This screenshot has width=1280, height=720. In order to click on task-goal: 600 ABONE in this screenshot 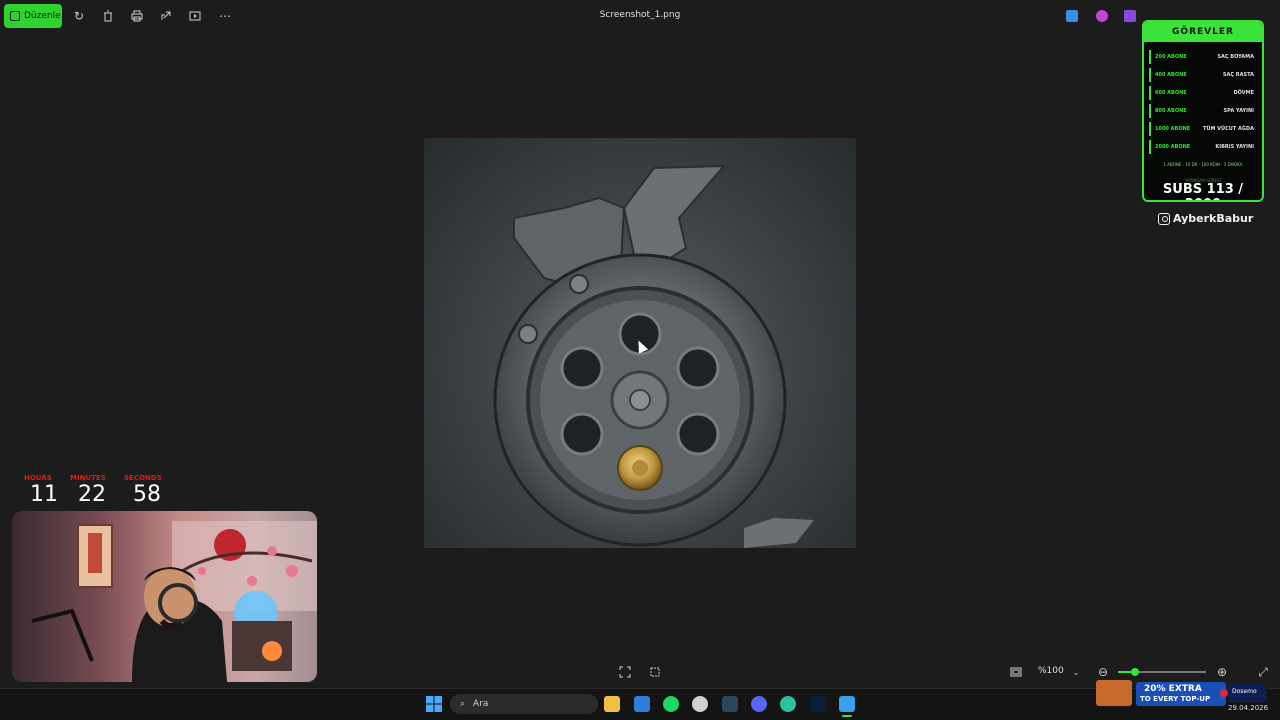, I will do `click(1171, 93)`.